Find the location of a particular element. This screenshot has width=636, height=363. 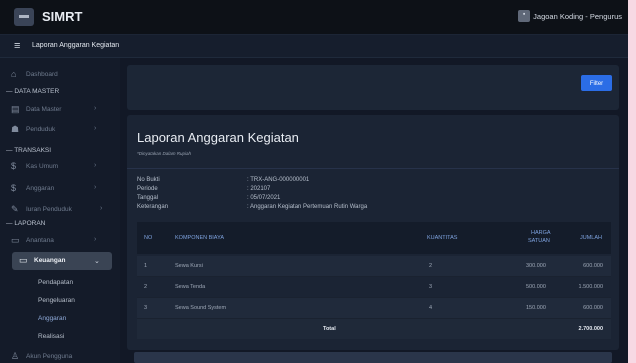

section-label: DATA MASTER is located at coordinates (37, 91).